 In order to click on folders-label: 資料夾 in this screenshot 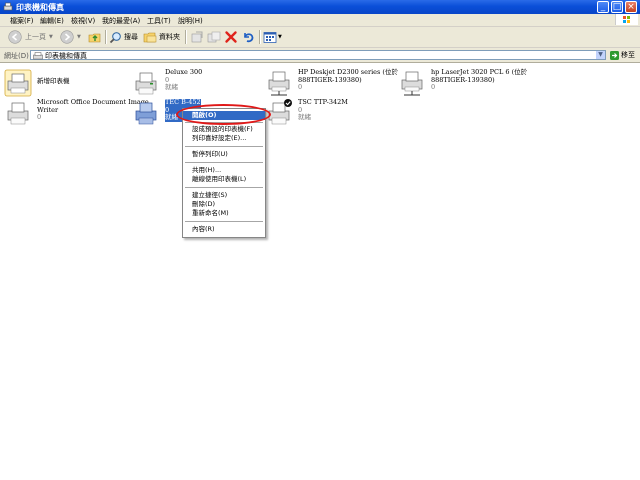, I will do `click(169, 37)`.